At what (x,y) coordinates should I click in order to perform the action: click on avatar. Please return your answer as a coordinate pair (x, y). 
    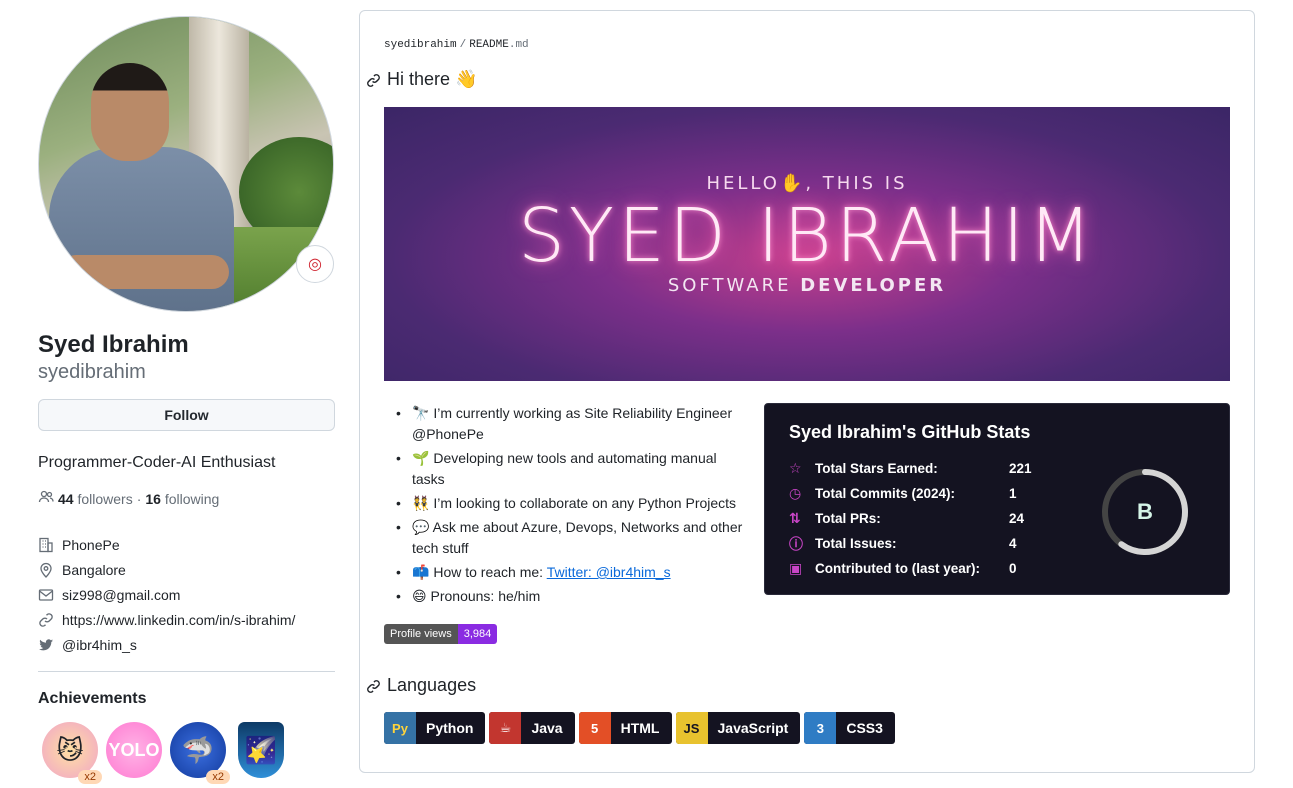
    Looking at the image, I should click on (186, 164).